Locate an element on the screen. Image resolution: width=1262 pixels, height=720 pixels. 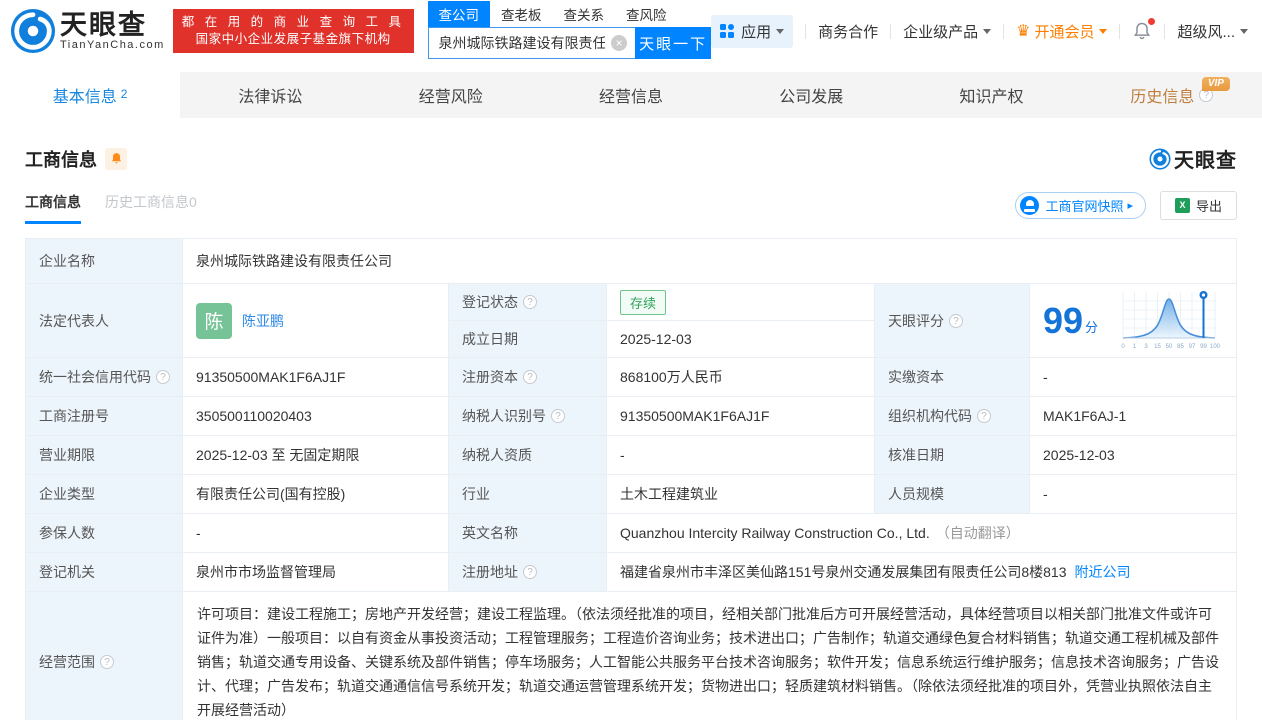
org-code-label-cell: 组织机构代码 ? is located at coordinates (952, 416).